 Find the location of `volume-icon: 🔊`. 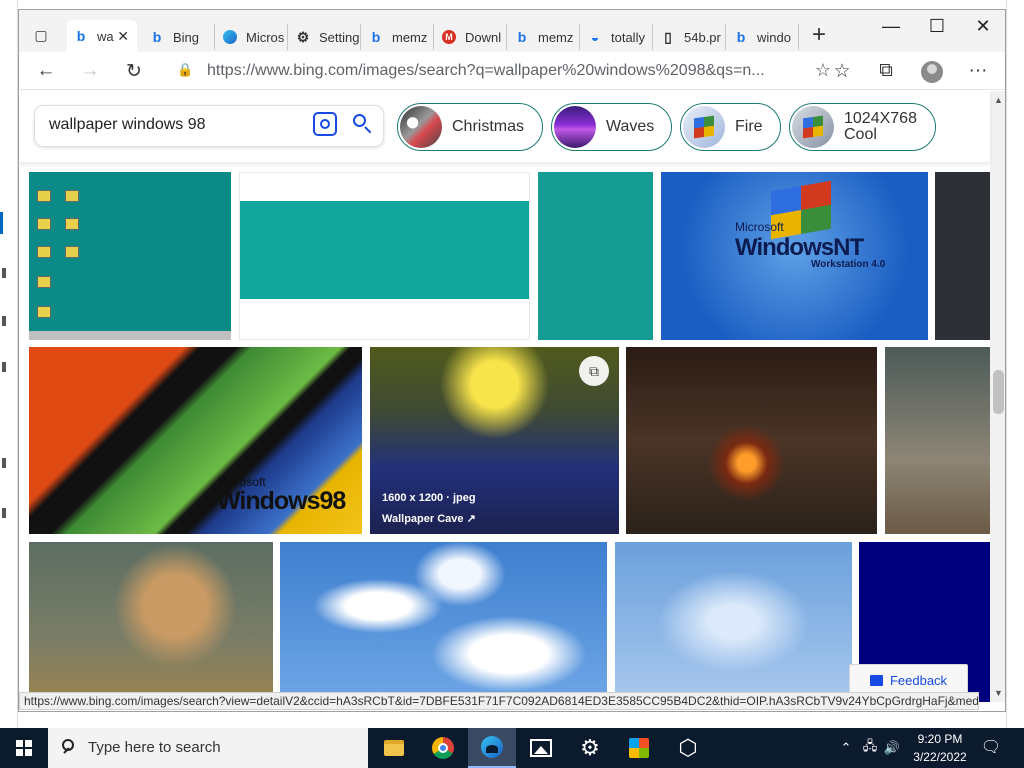

volume-icon: 🔊 is located at coordinates (892, 748).